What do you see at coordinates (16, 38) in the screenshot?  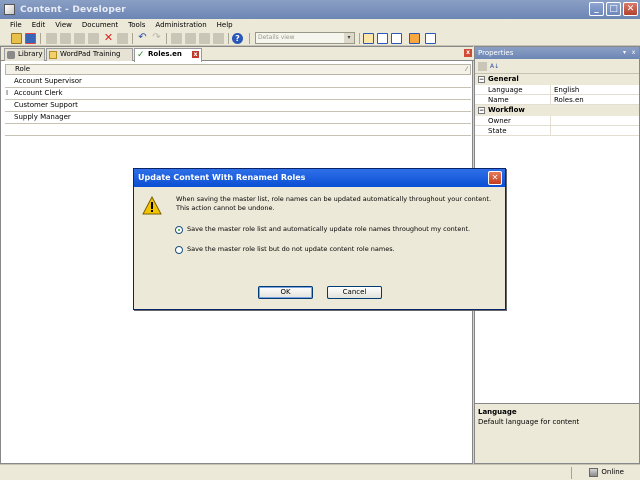 I see `open-folder-icon` at bounding box center [16, 38].